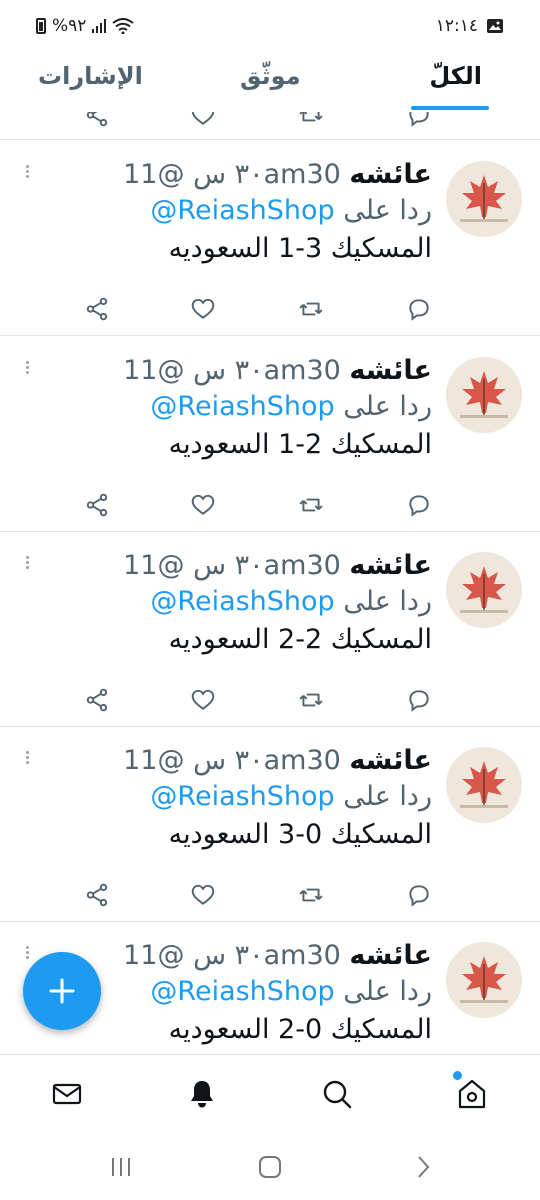  I want to click on nav-home, so click(472, 1094).